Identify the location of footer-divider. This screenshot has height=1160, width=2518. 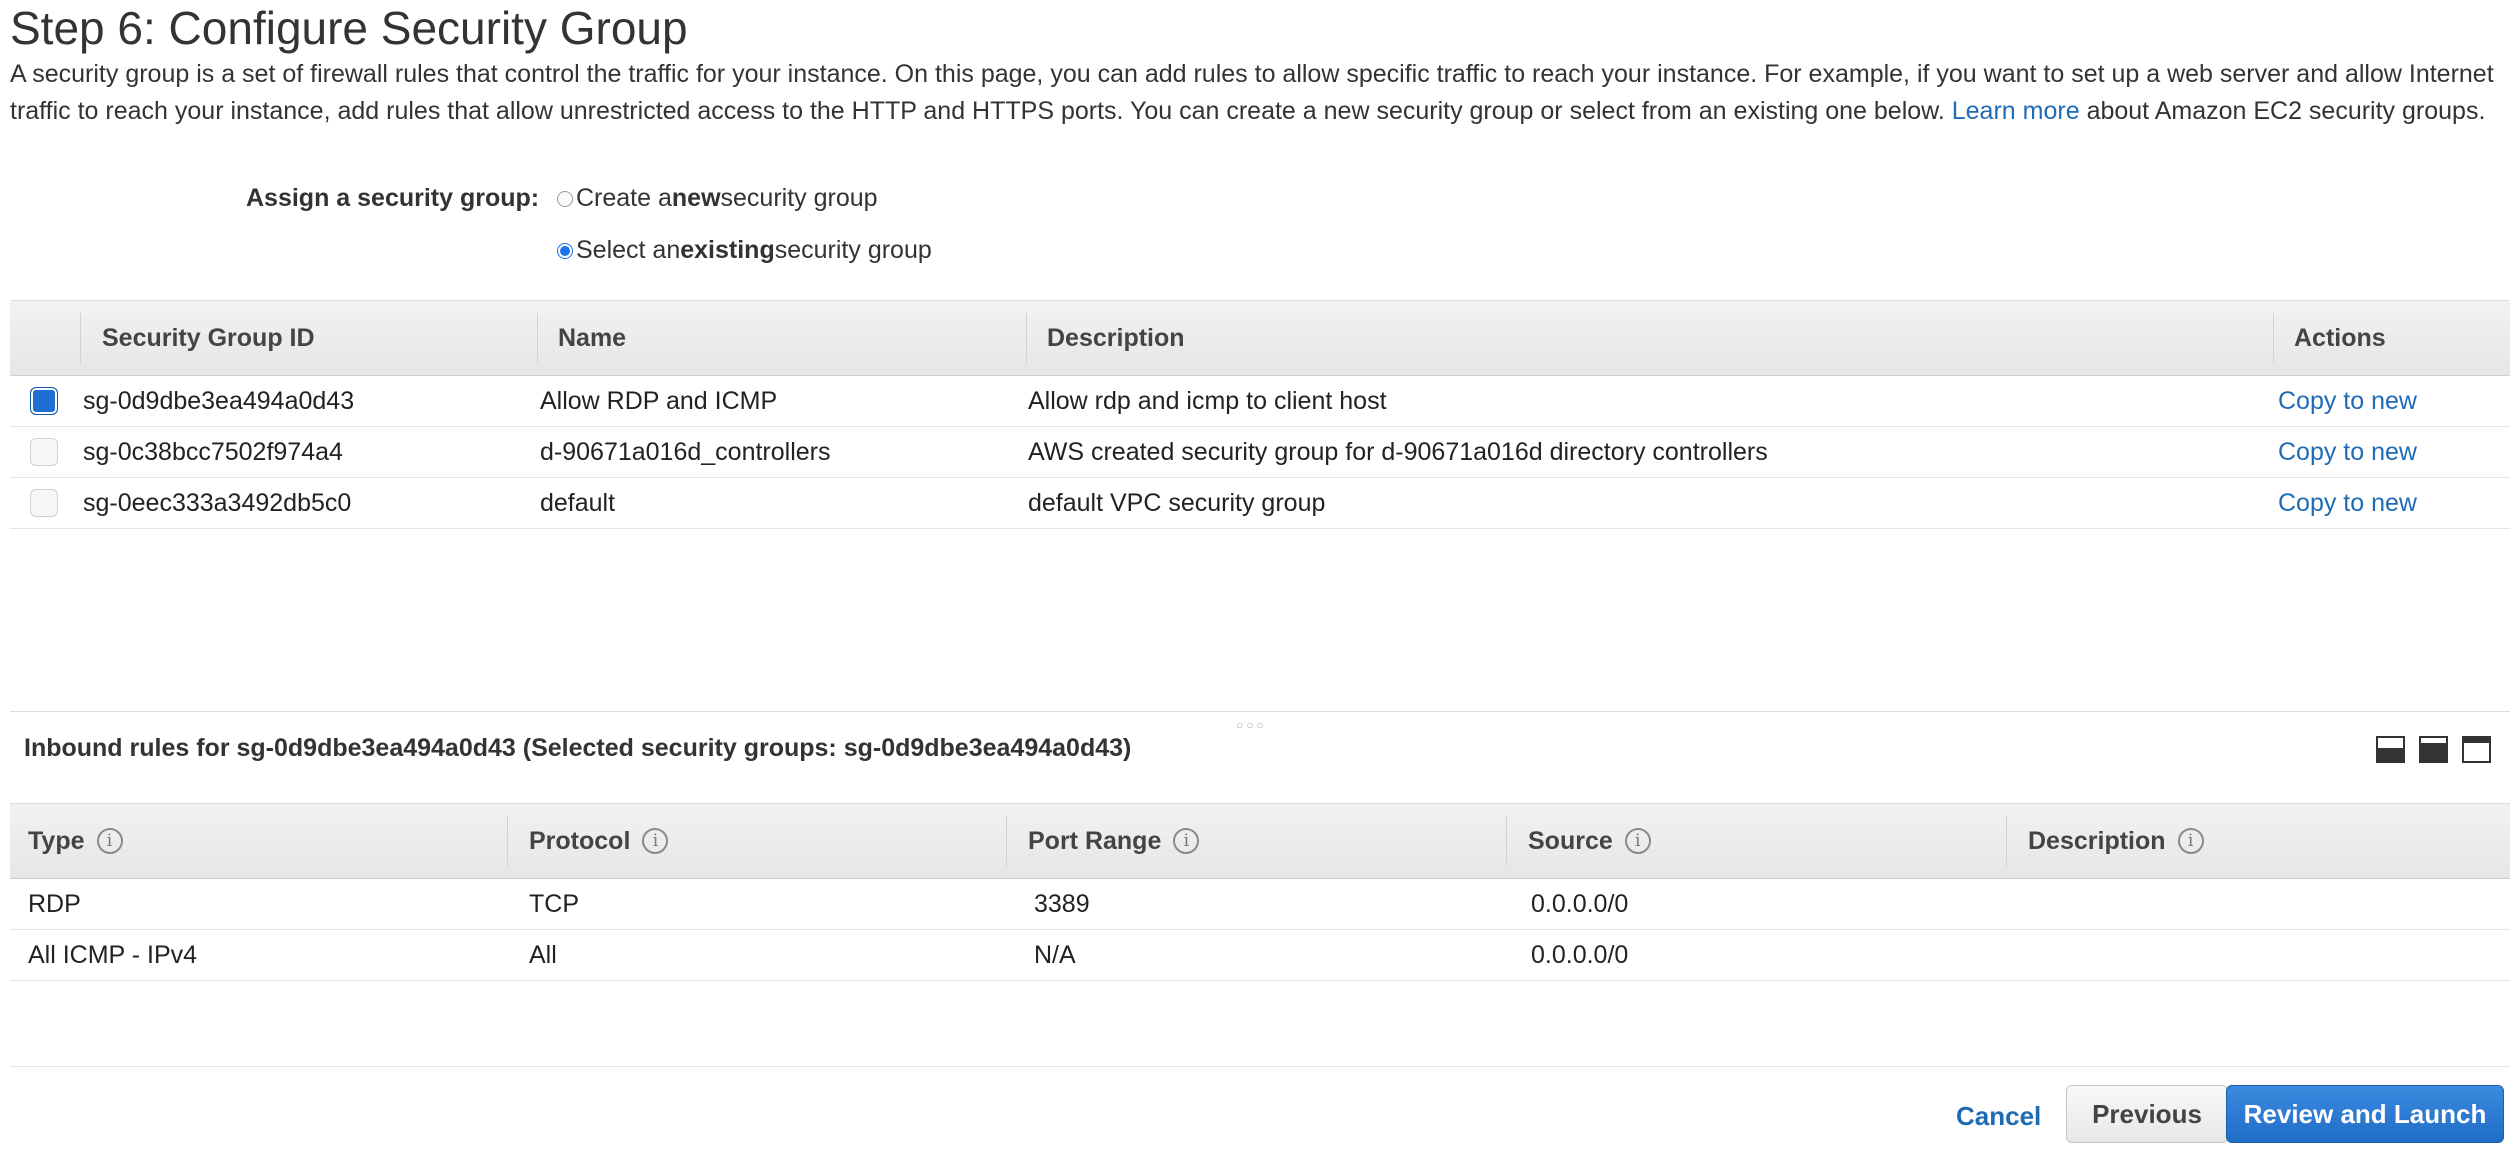
(1260, 1066).